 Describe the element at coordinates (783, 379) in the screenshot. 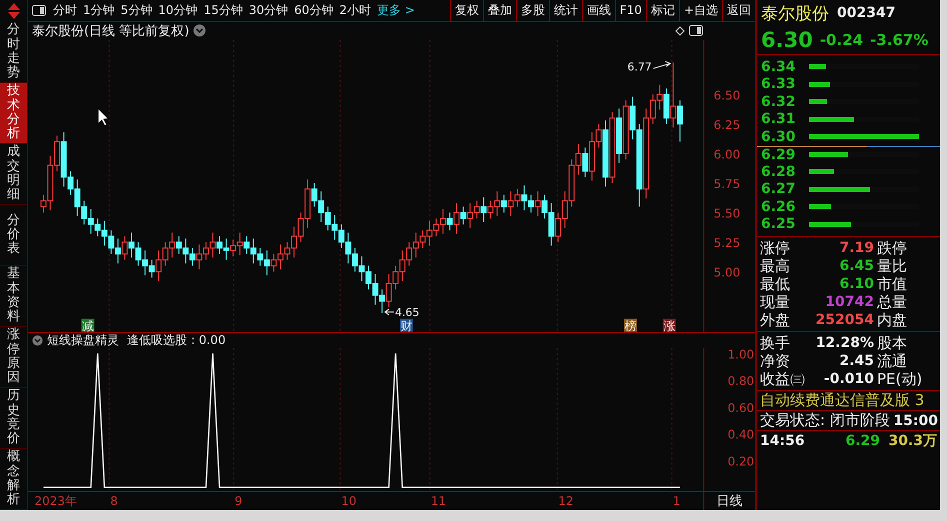

I see `stat-label: 收益㈢` at that location.